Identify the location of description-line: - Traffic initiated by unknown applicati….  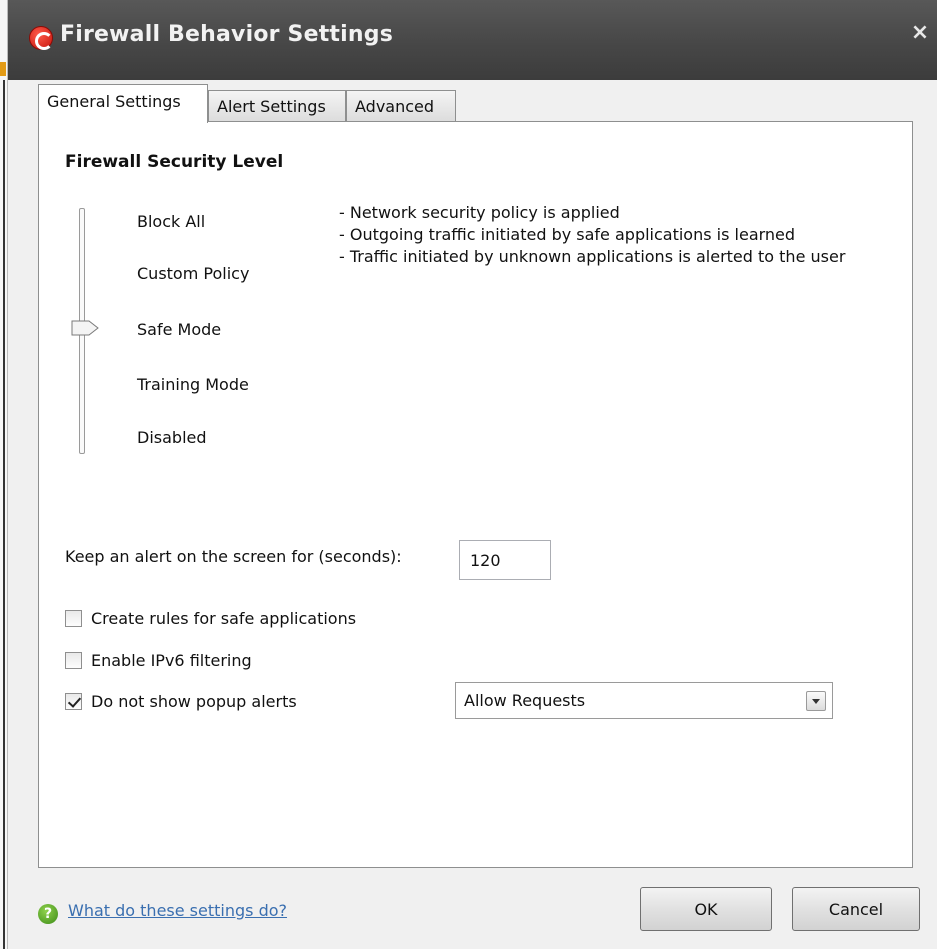
(592, 256).